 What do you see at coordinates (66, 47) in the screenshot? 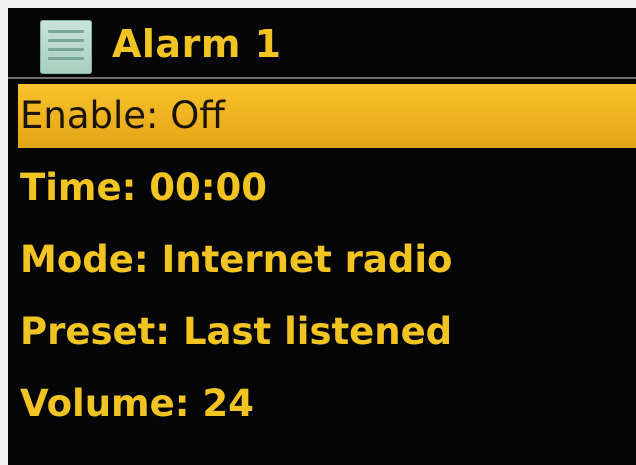
I see `list-icon` at bounding box center [66, 47].